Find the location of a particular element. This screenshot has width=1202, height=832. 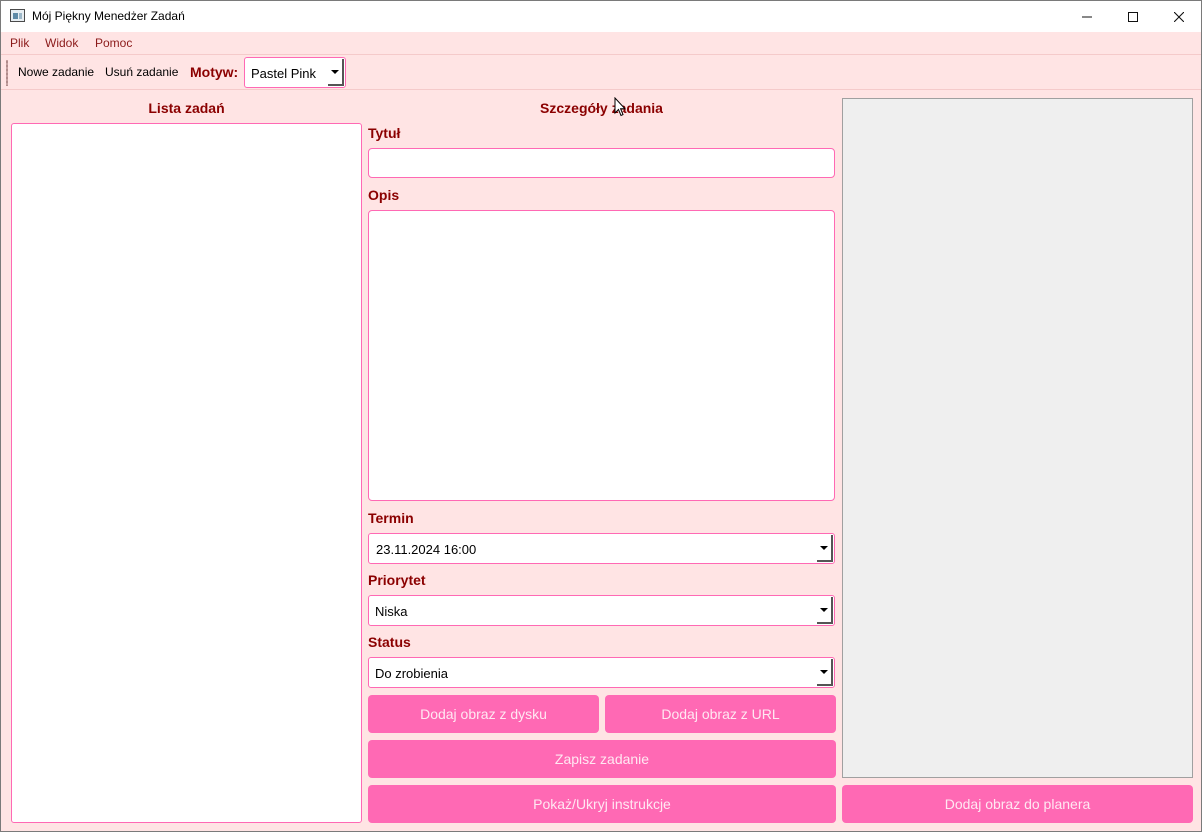

description-label: Opis is located at coordinates (384, 195).